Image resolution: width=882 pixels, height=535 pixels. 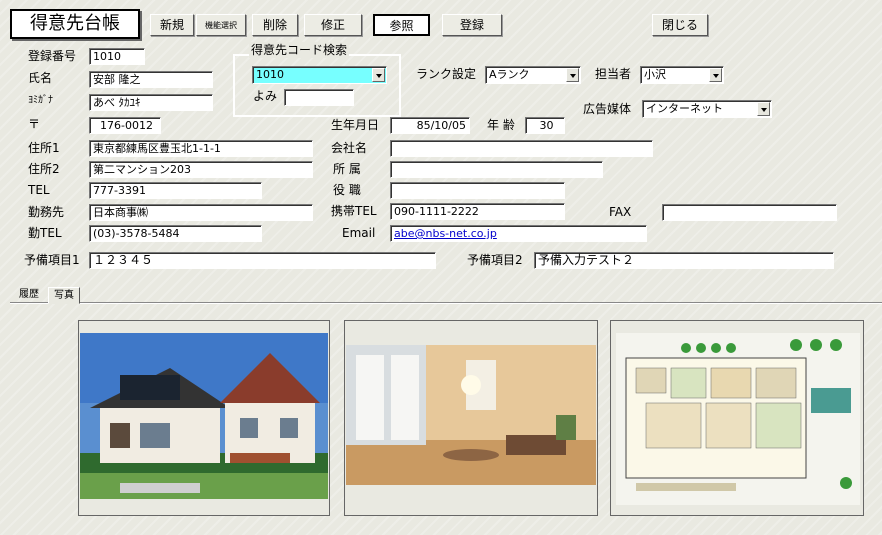 What do you see at coordinates (44, 169) in the screenshot?
I see `addr2-label: 住所2` at bounding box center [44, 169].